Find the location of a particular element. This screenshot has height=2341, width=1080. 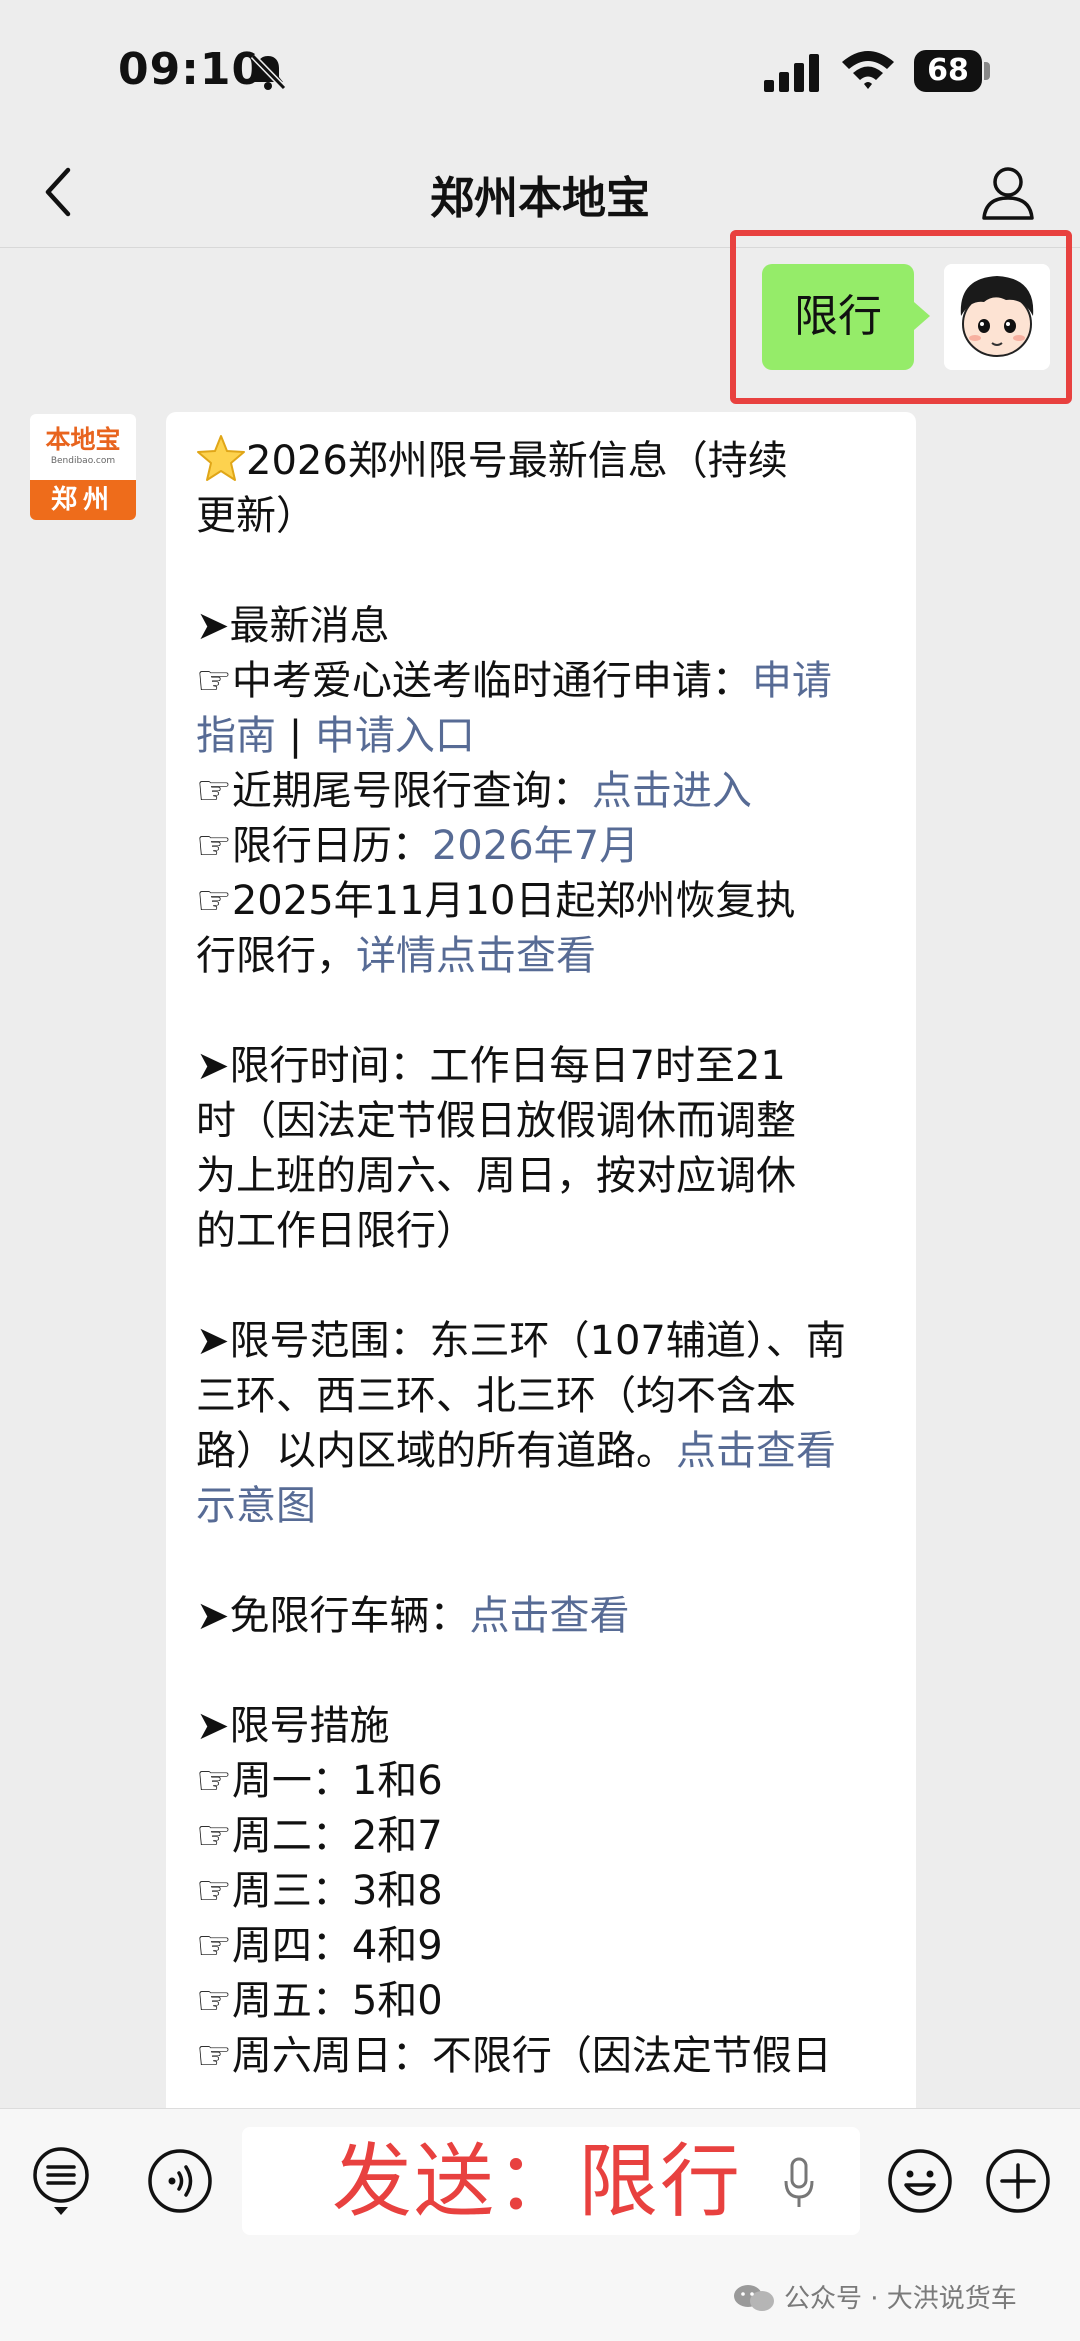

text-segment: 行限行， is located at coordinates (276, 956).